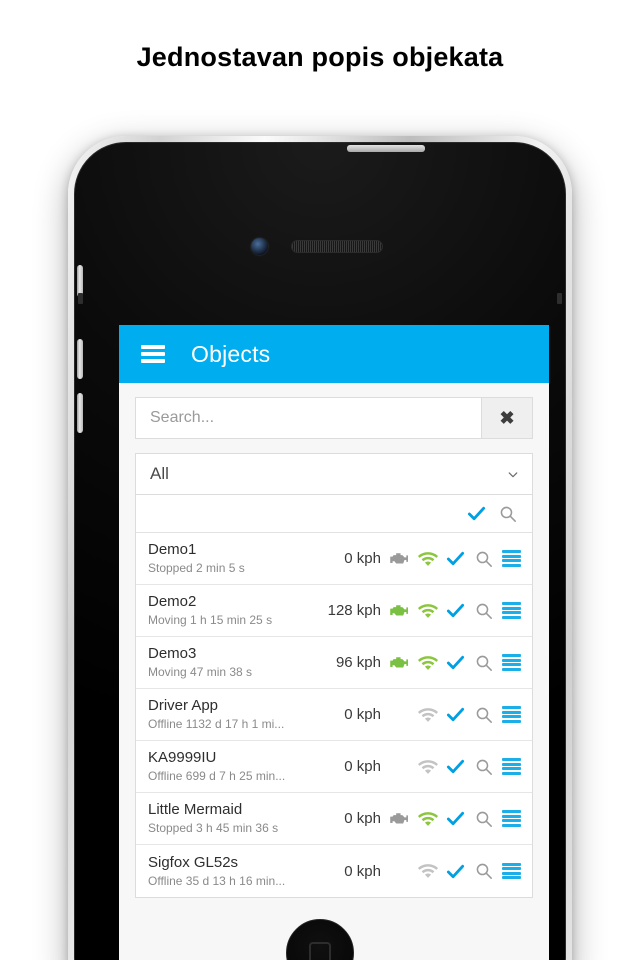  I want to click on object-name: Driver App, so click(183, 705).